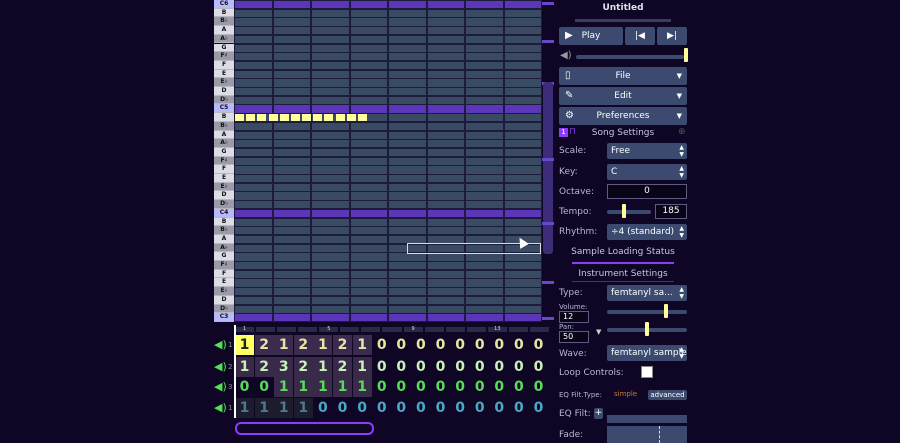  What do you see at coordinates (224, 170) in the screenshot?
I see `piano-key: F` at bounding box center [224, 170].